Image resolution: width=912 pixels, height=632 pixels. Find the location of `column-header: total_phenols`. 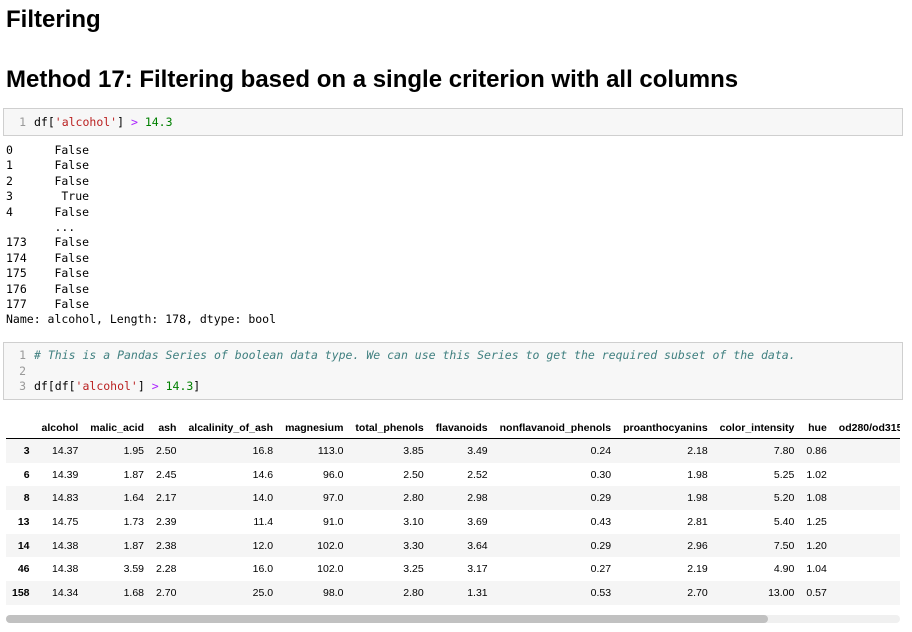

column-header: total_phenols is located at coordinates (389, 428).